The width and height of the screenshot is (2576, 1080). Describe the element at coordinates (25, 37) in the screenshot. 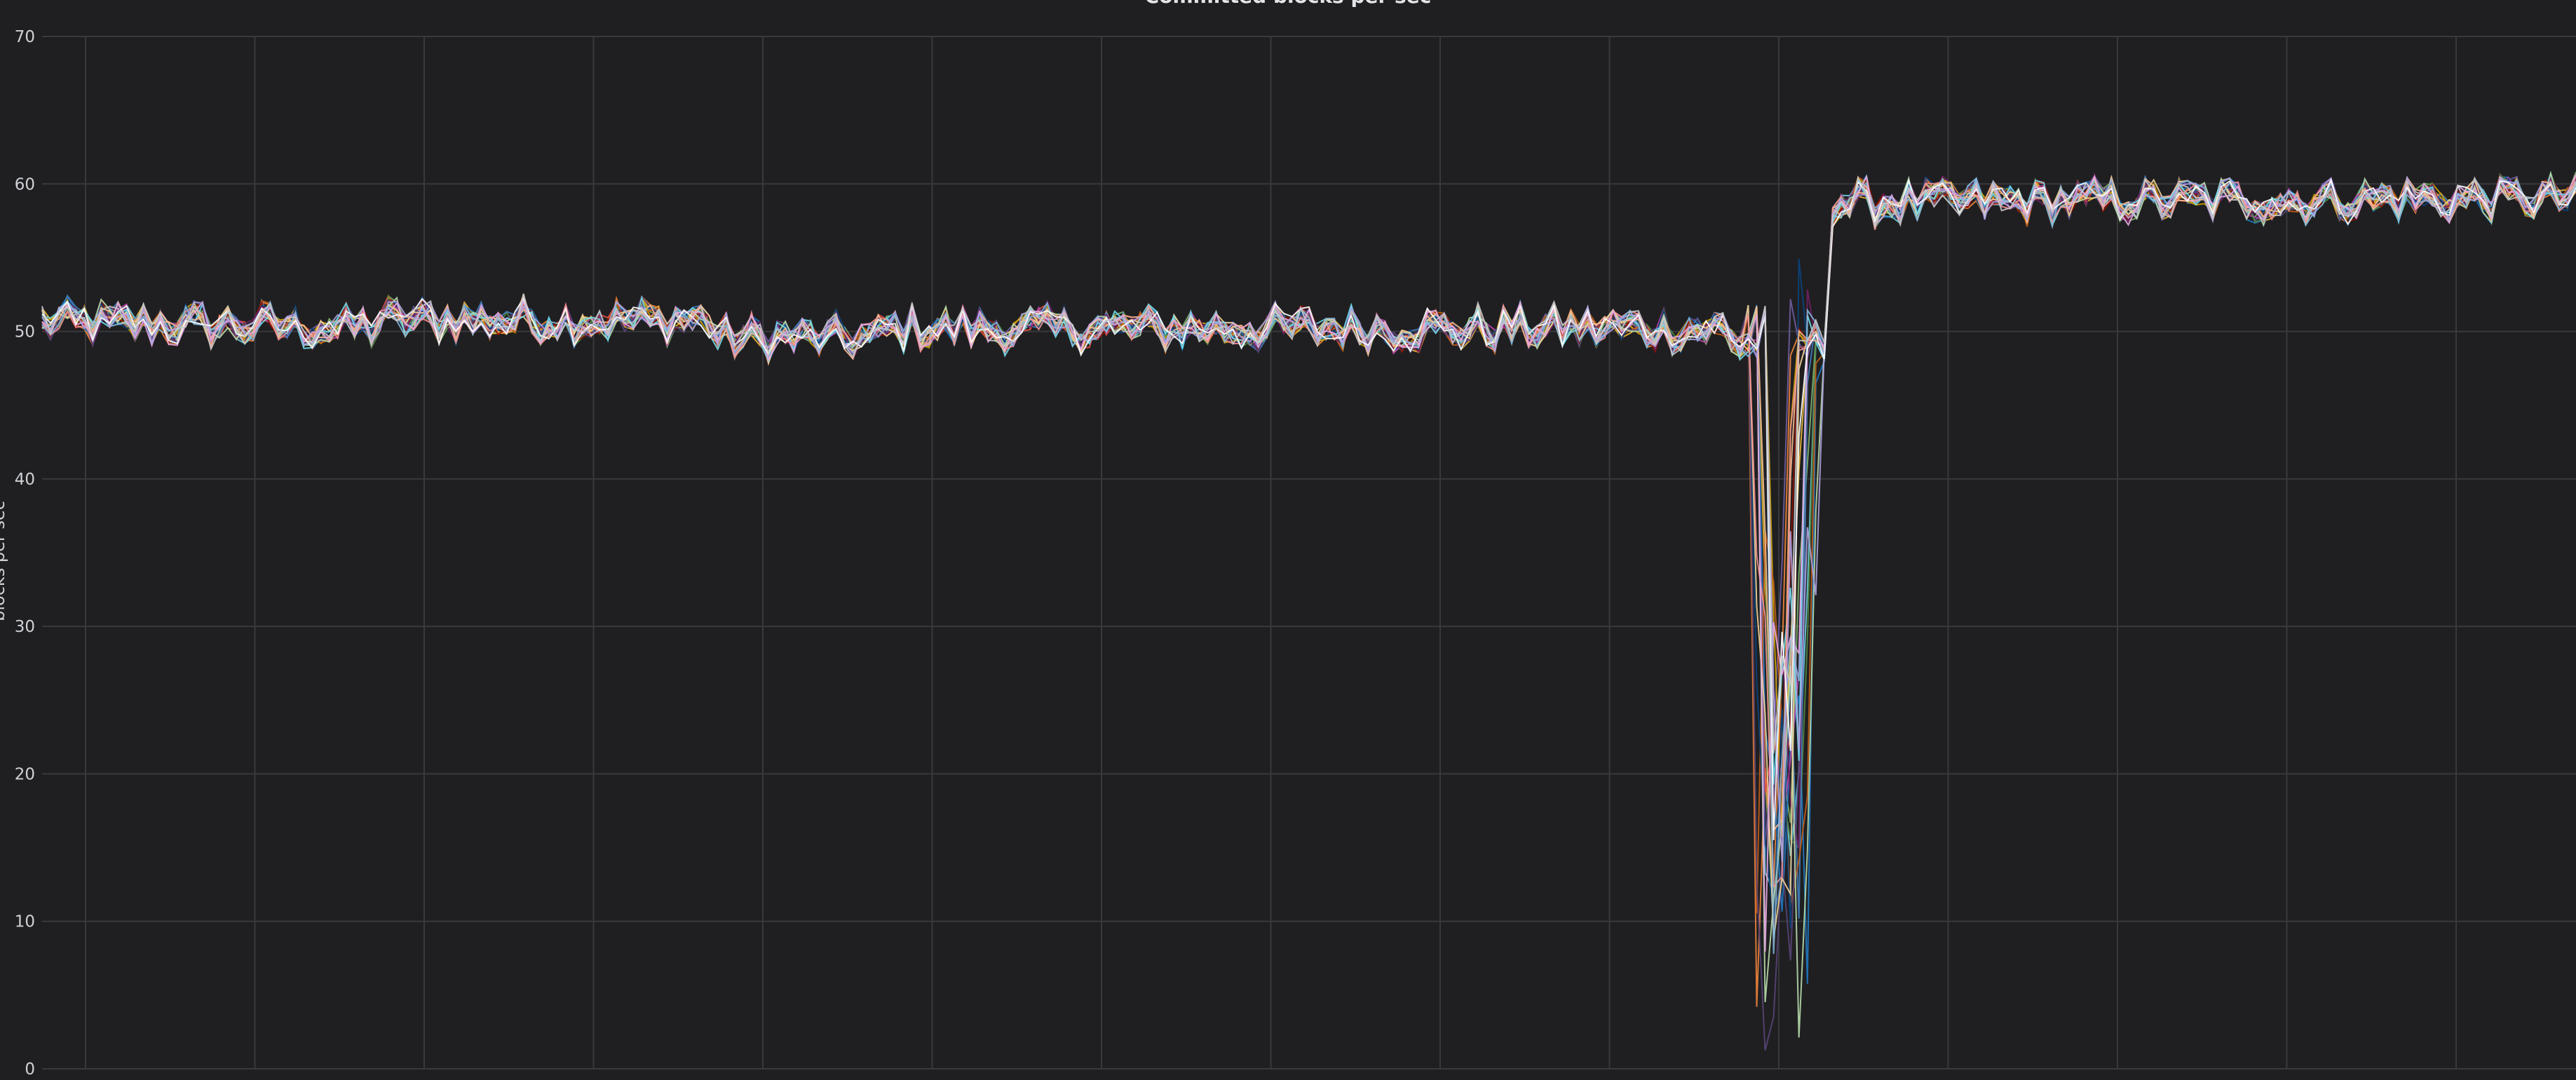

I see `y-tick-label: 70` at that location.